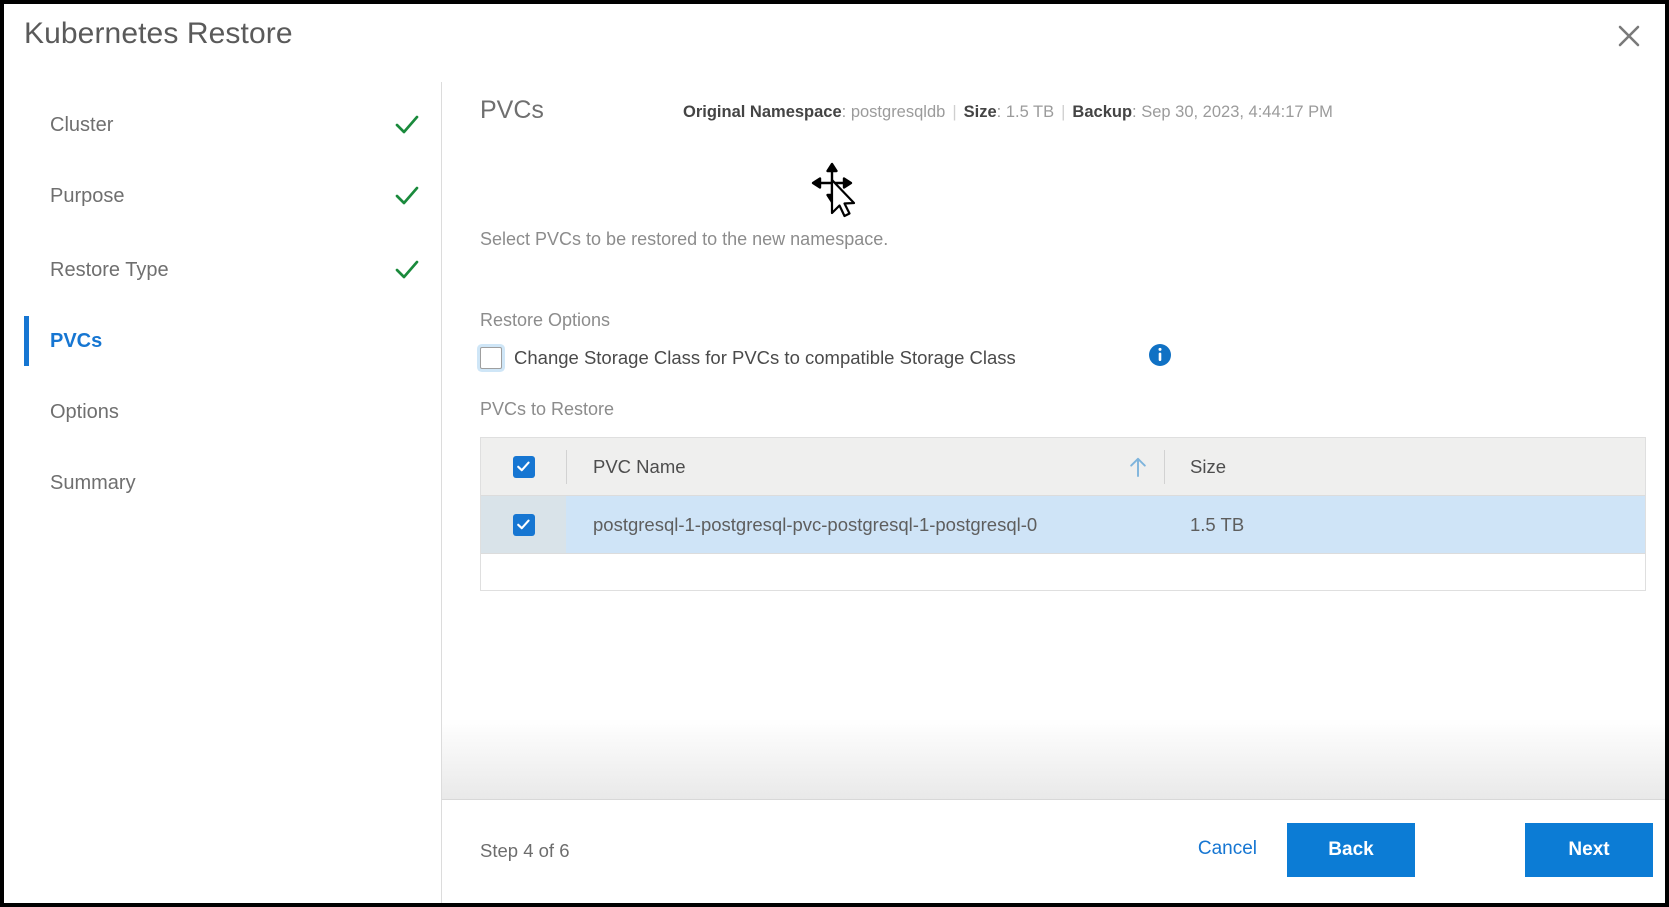  What do you see at coordinates (1351, 850) in the screenshot?
I see `back-button: Back` at bounding box center [1351, 850].